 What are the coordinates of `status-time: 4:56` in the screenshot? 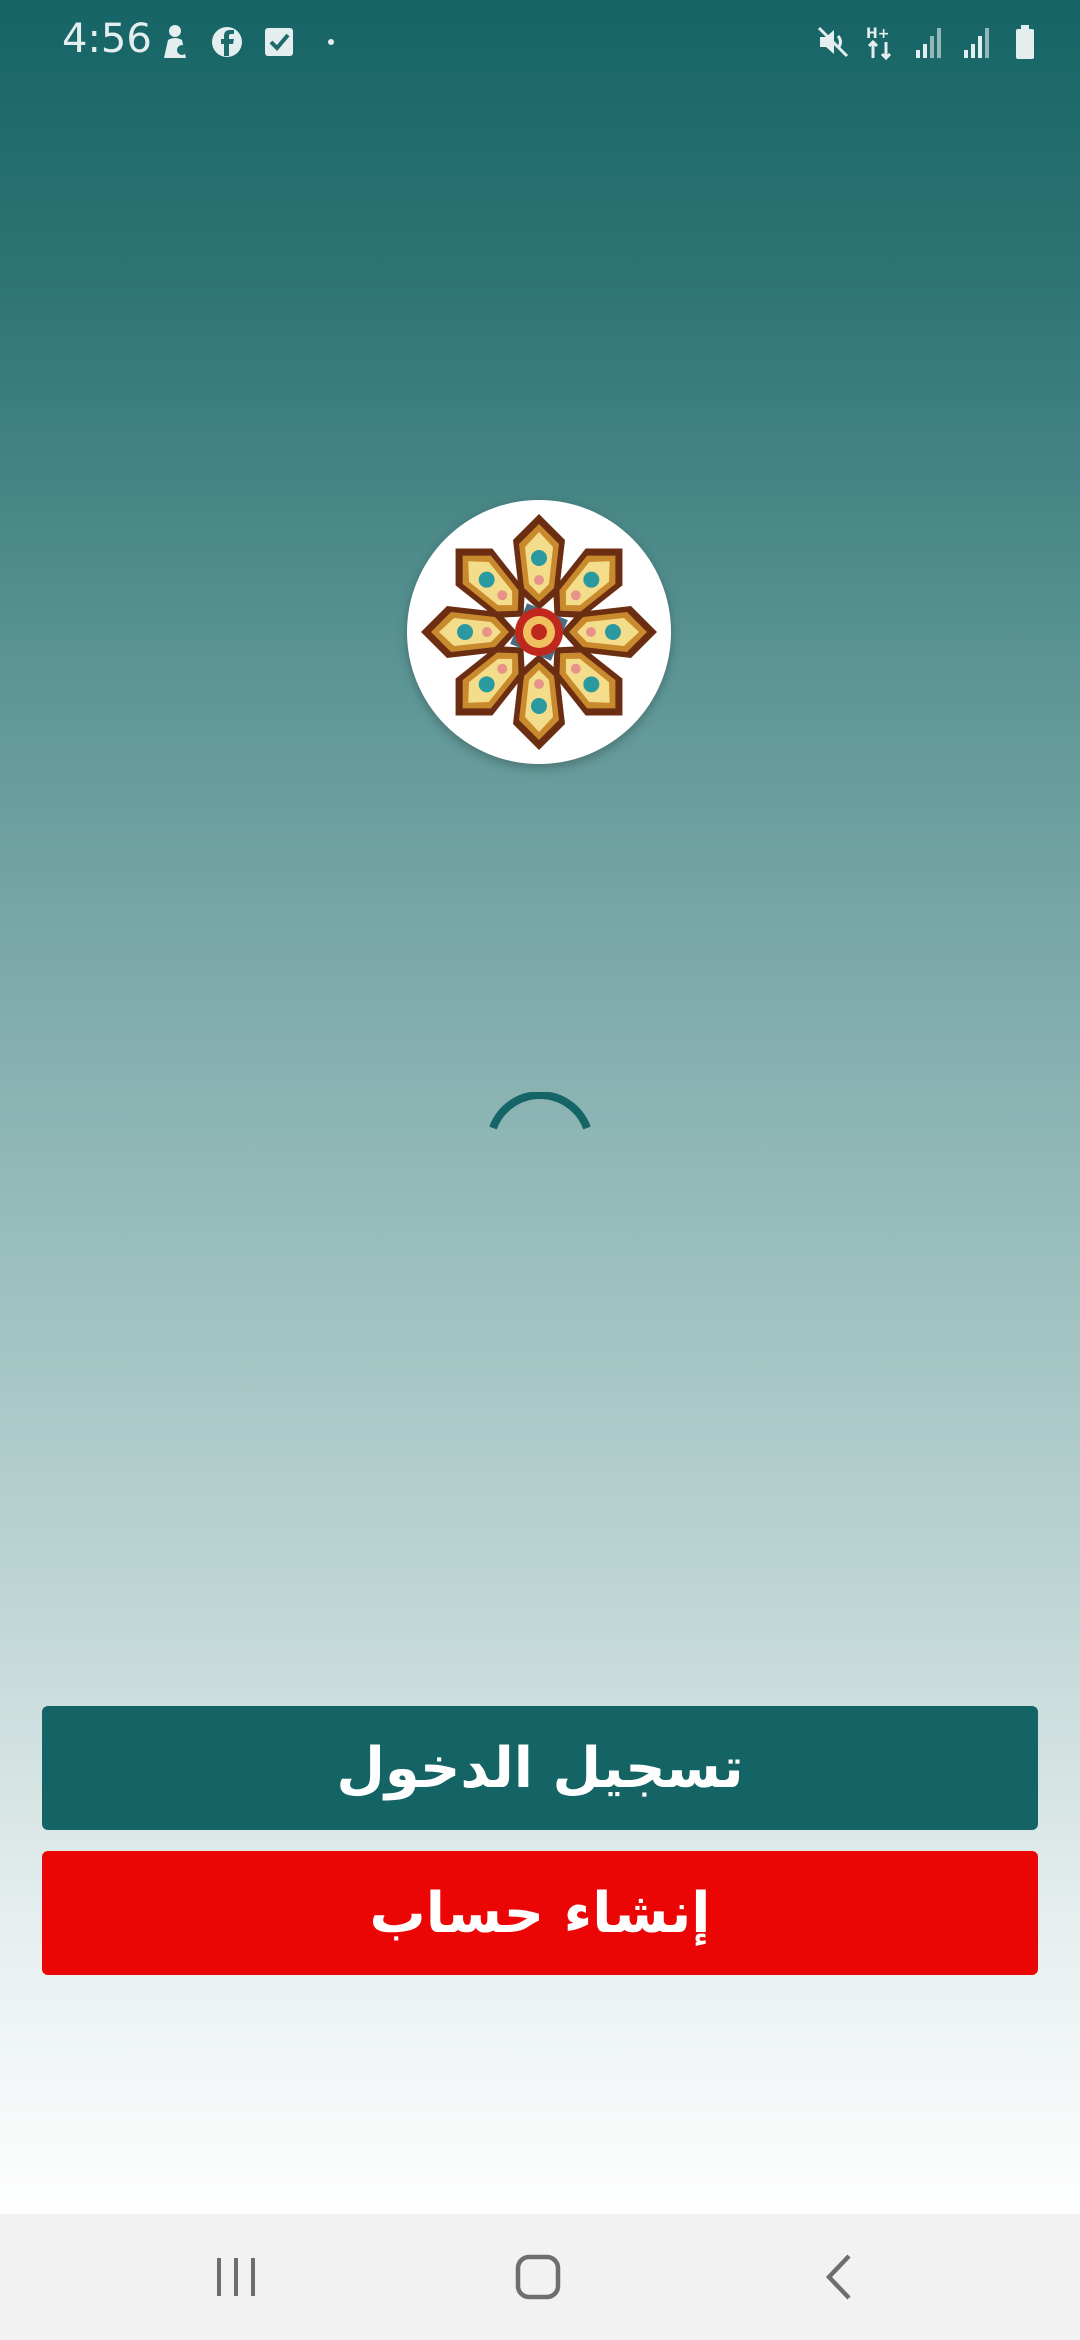 It's located at (107, 39).